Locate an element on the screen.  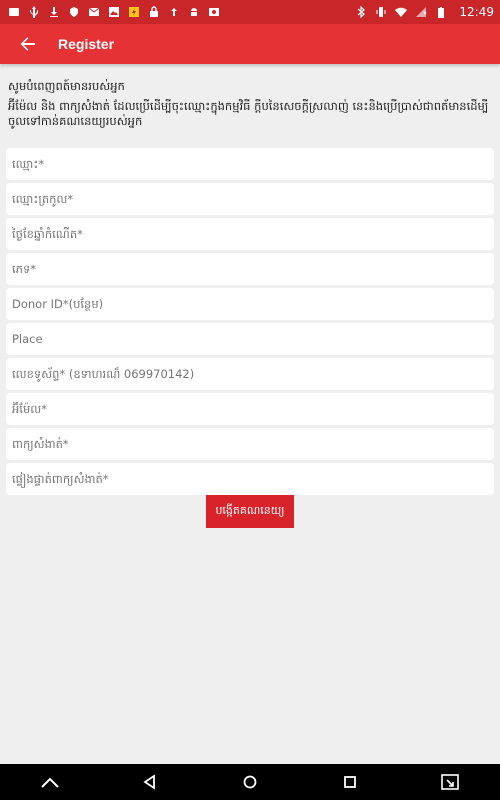
nav-recents-button is located at coordinates (350, 782).